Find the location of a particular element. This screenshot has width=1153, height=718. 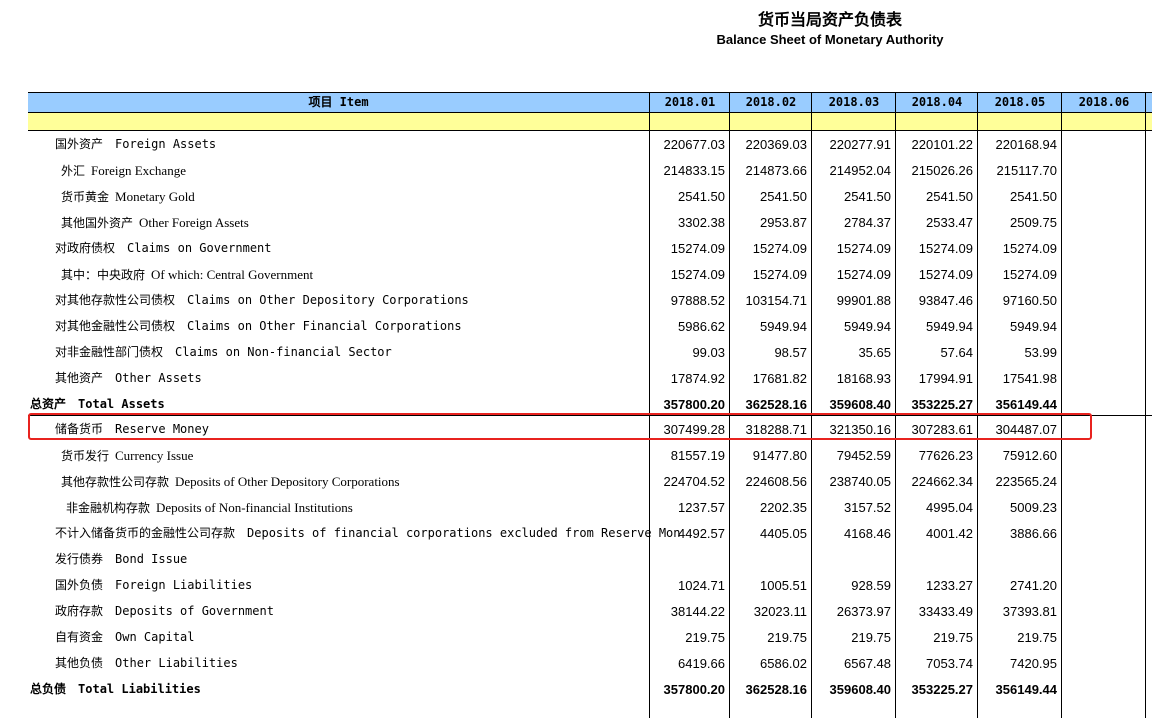

row-label: 其他国外资产 Other Foreign Assets is located at coordinates (370, 222).